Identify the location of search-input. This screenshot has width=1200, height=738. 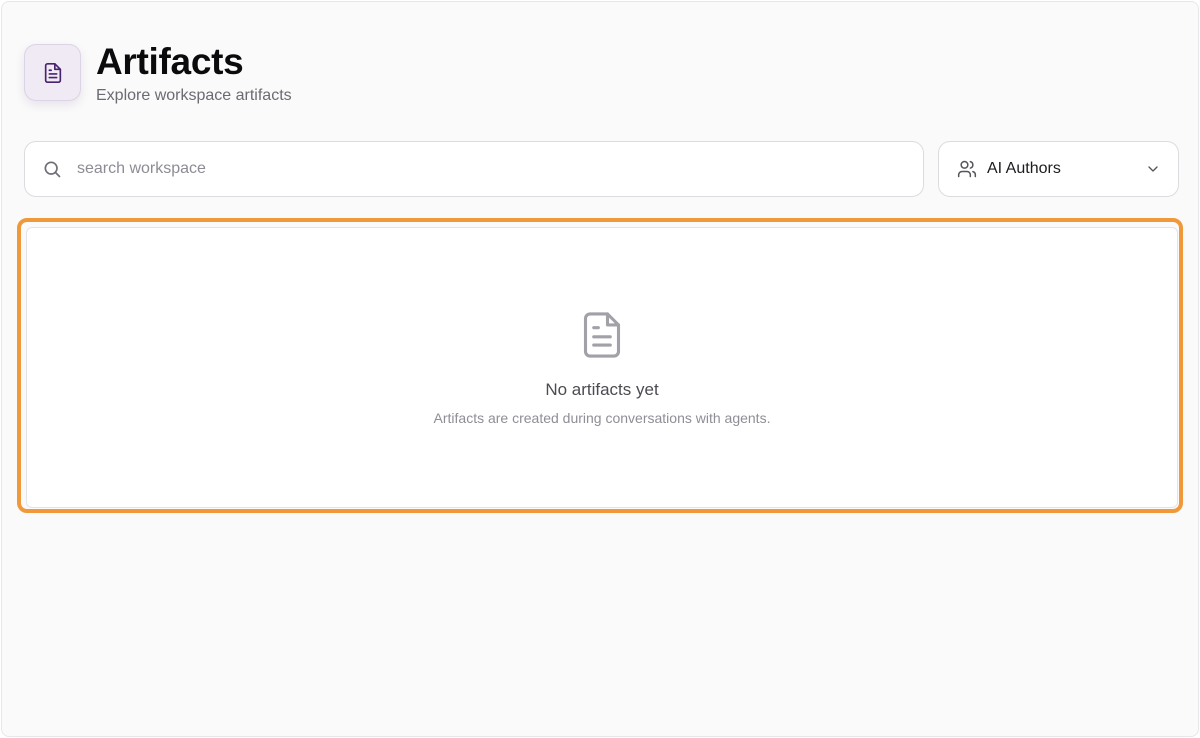
(477, 169).